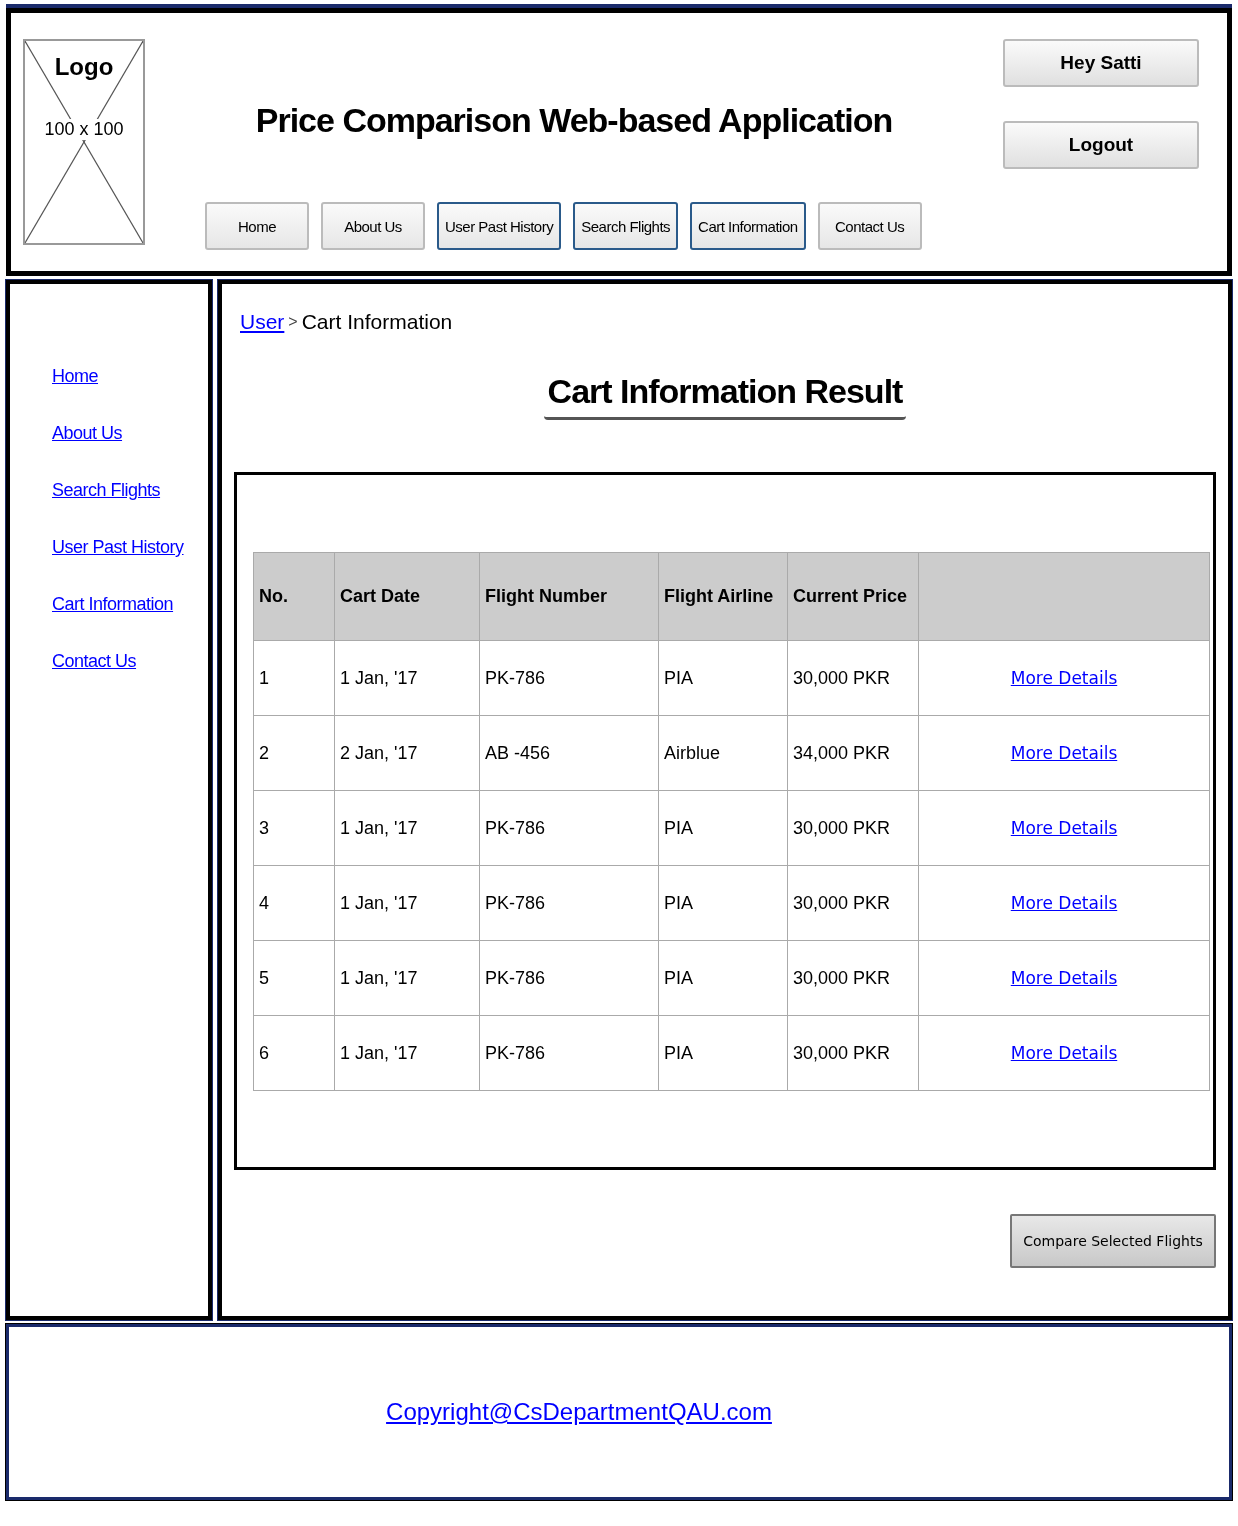 This screenshot has width=1238, height=1526. I want to click on column-header: Current Price, so click(853, 596).